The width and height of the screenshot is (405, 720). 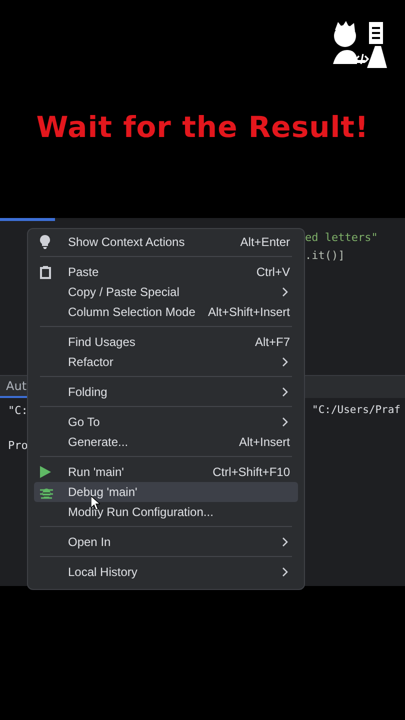 What do you see at coordinates (91, 362) in the screenshot?
I see `menu-label: Refactor` at bounding box center [91, 362].